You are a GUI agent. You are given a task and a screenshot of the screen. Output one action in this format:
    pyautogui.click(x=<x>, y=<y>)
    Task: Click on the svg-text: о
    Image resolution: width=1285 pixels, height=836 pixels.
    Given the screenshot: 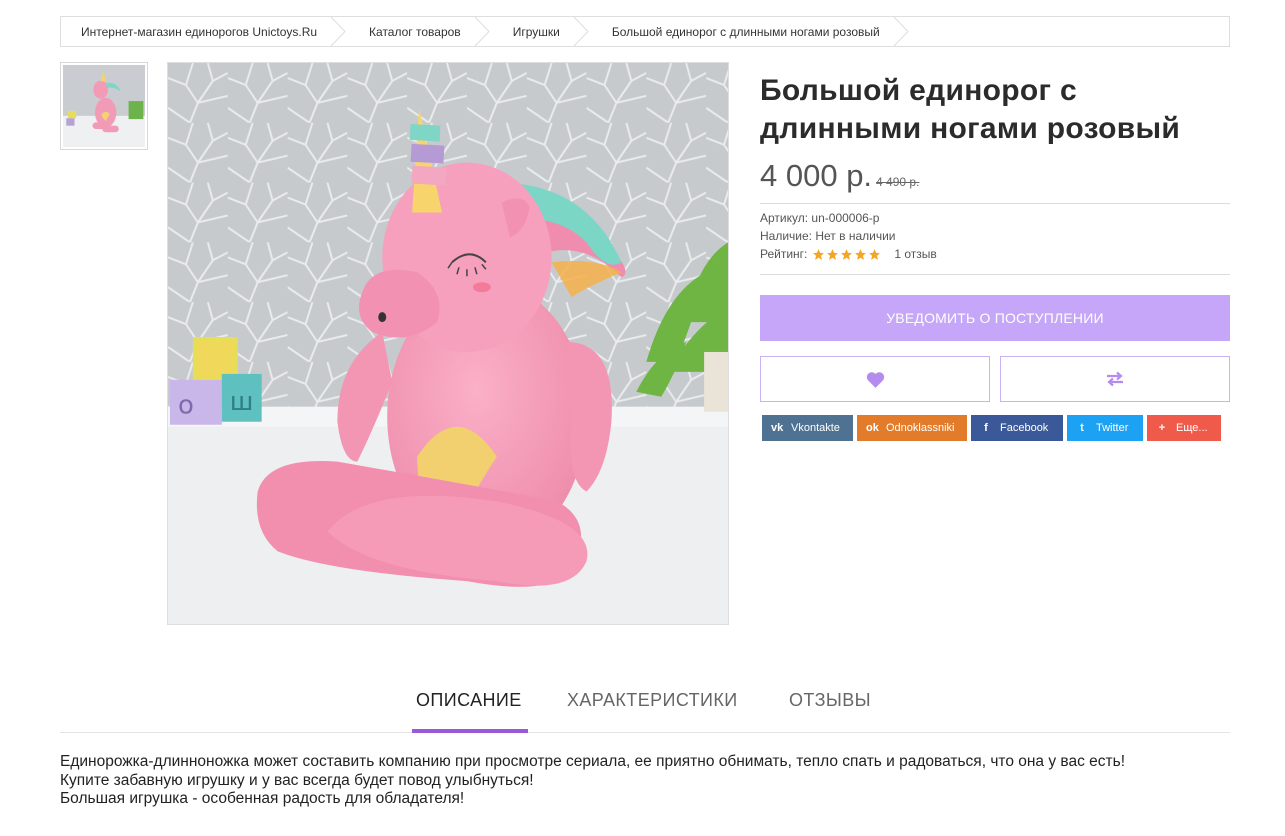 What is the action you would take?
    pyautogui.click(x=186, y=406)
    